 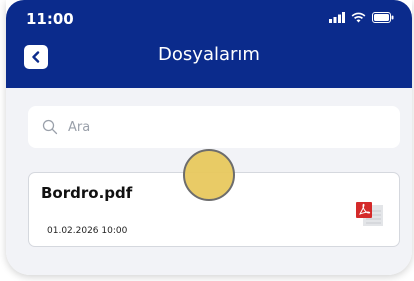 I want to click on status-icons, so click(x=361, y=17).